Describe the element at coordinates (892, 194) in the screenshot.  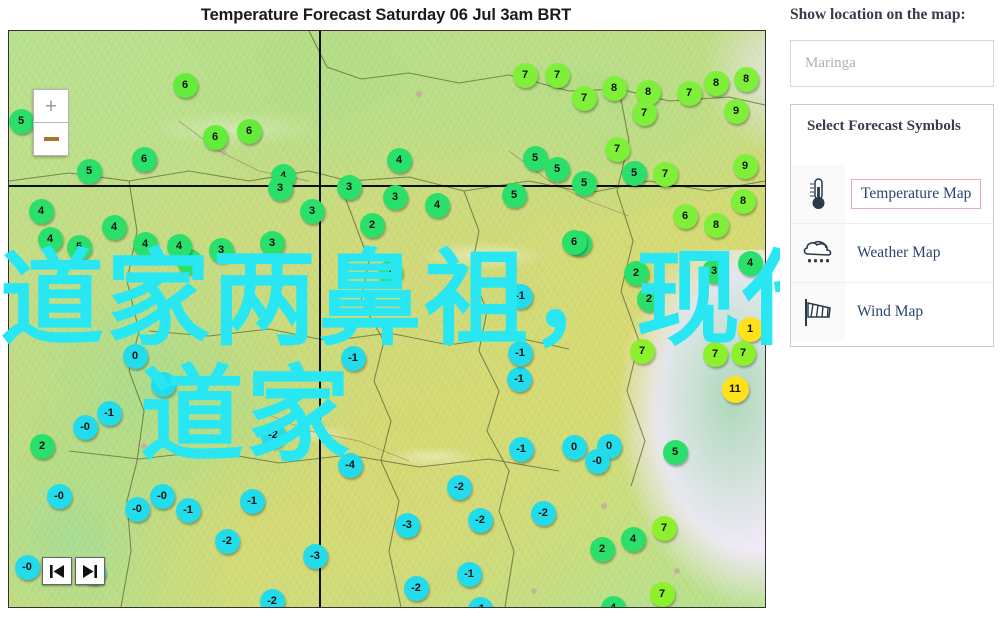
I see `forecast-symbol-option-0: Temperature Map` at that location.